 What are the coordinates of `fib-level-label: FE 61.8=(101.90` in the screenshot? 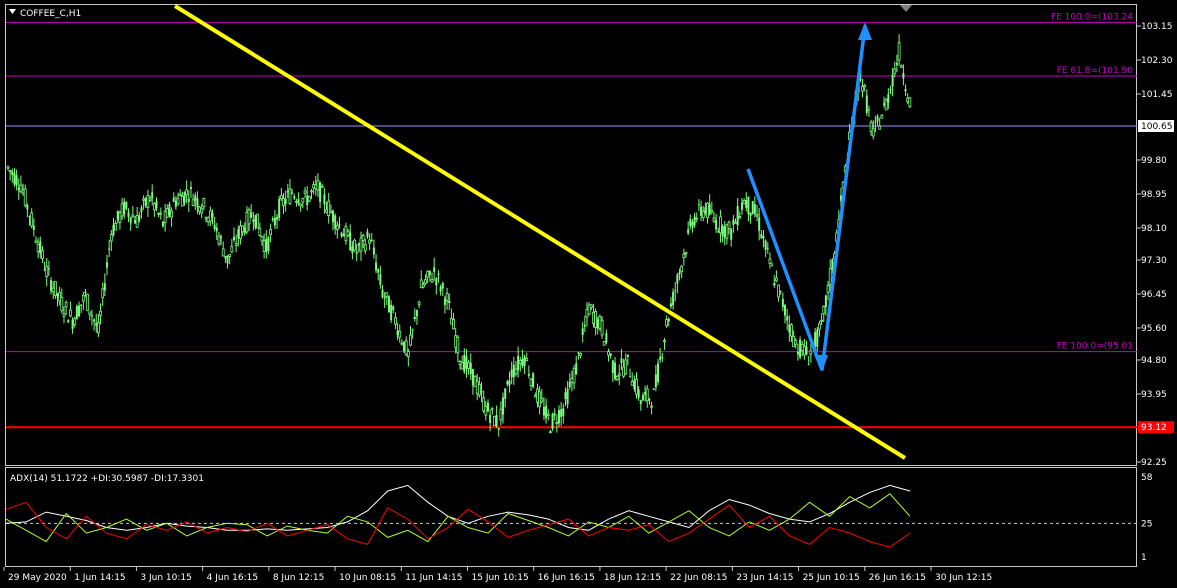 It's located at (1095, 71).